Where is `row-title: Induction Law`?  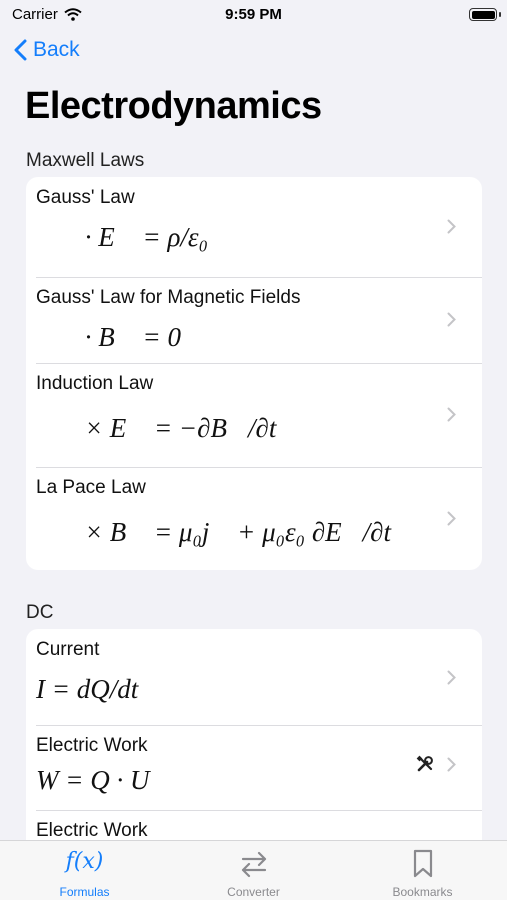 row-title: Induction Law is located at coordinates (95, 383).